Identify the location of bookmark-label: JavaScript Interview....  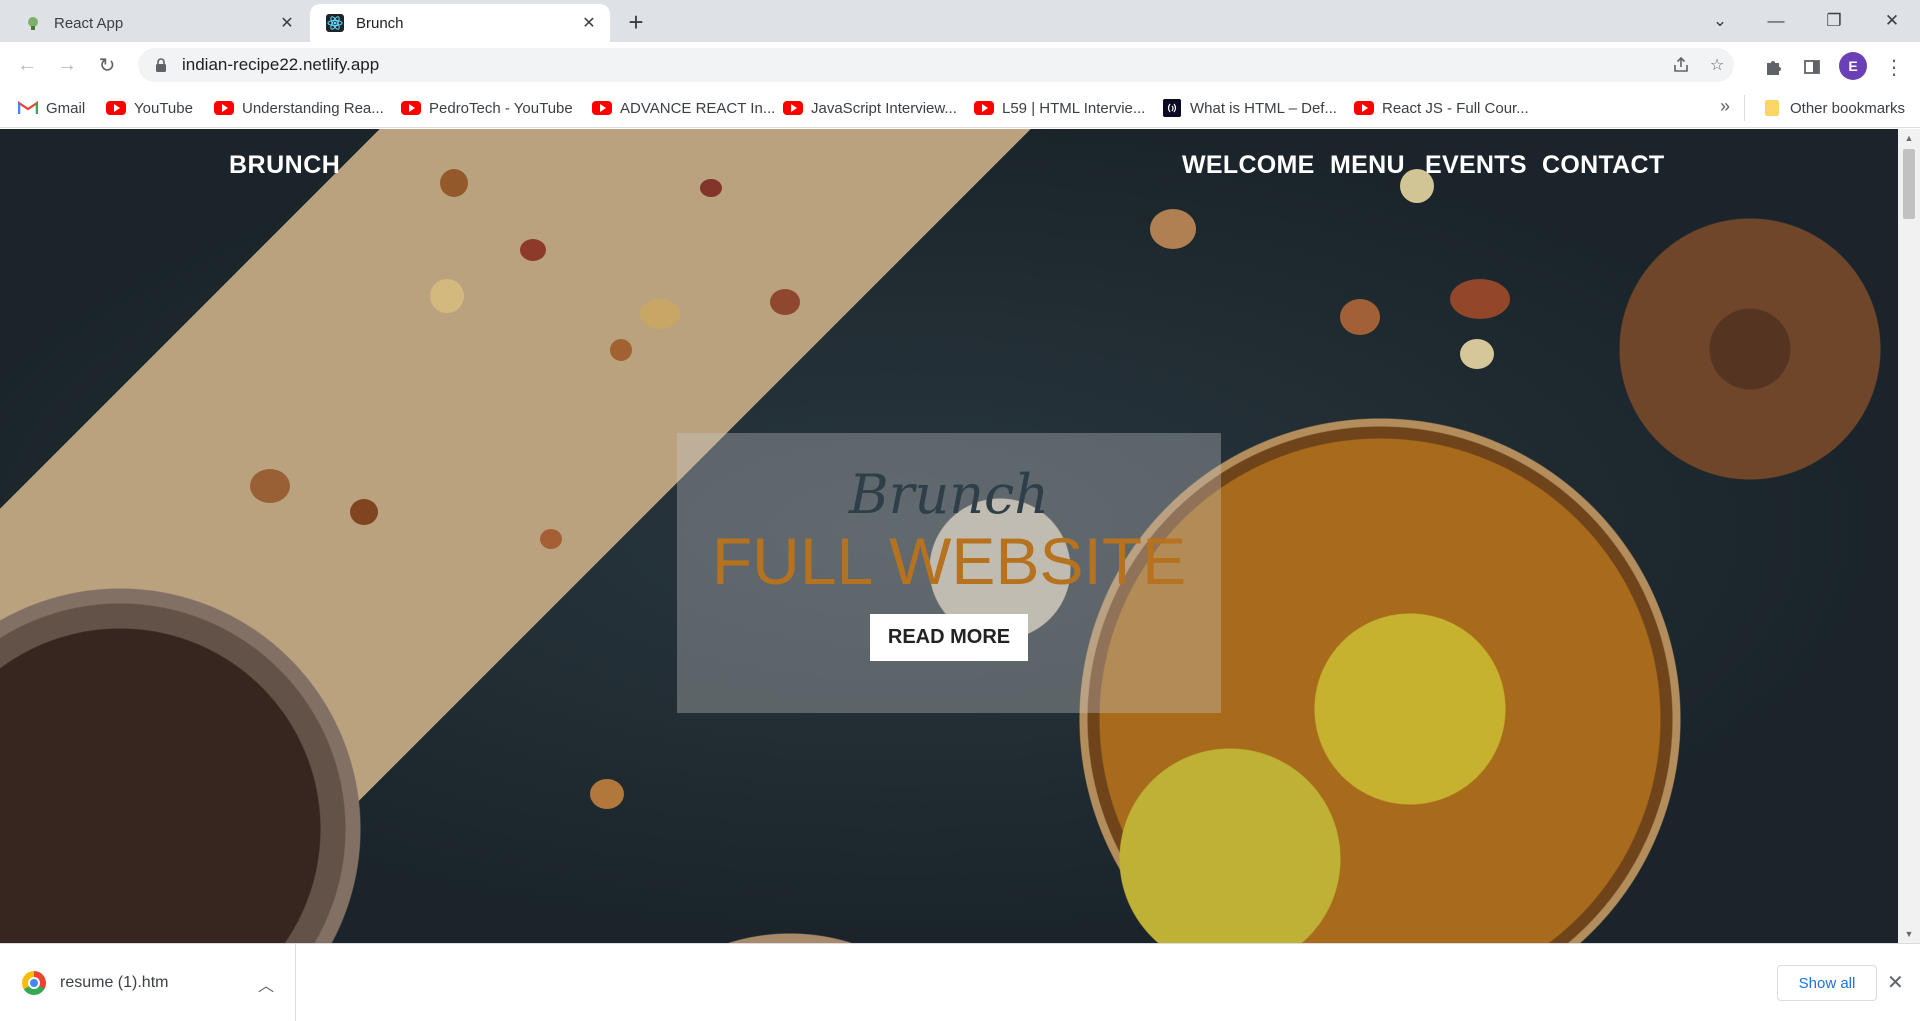
(884, 108).